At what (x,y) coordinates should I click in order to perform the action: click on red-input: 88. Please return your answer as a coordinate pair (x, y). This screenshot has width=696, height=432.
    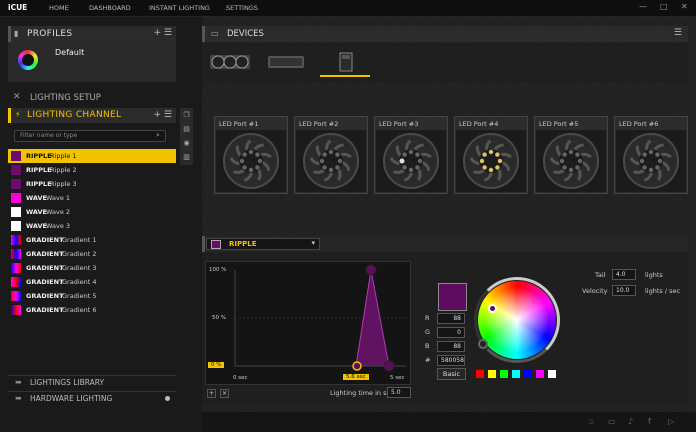
    Looking at the image, I should click on (451, 318).